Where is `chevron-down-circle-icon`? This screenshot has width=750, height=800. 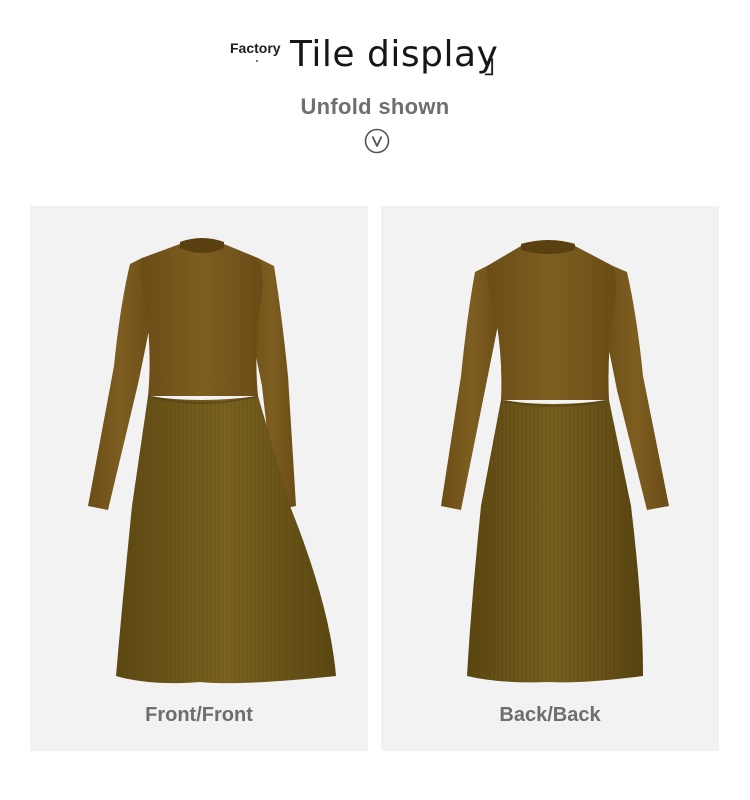
chevron-down-circle-icon is located at coordinates (377, 141).